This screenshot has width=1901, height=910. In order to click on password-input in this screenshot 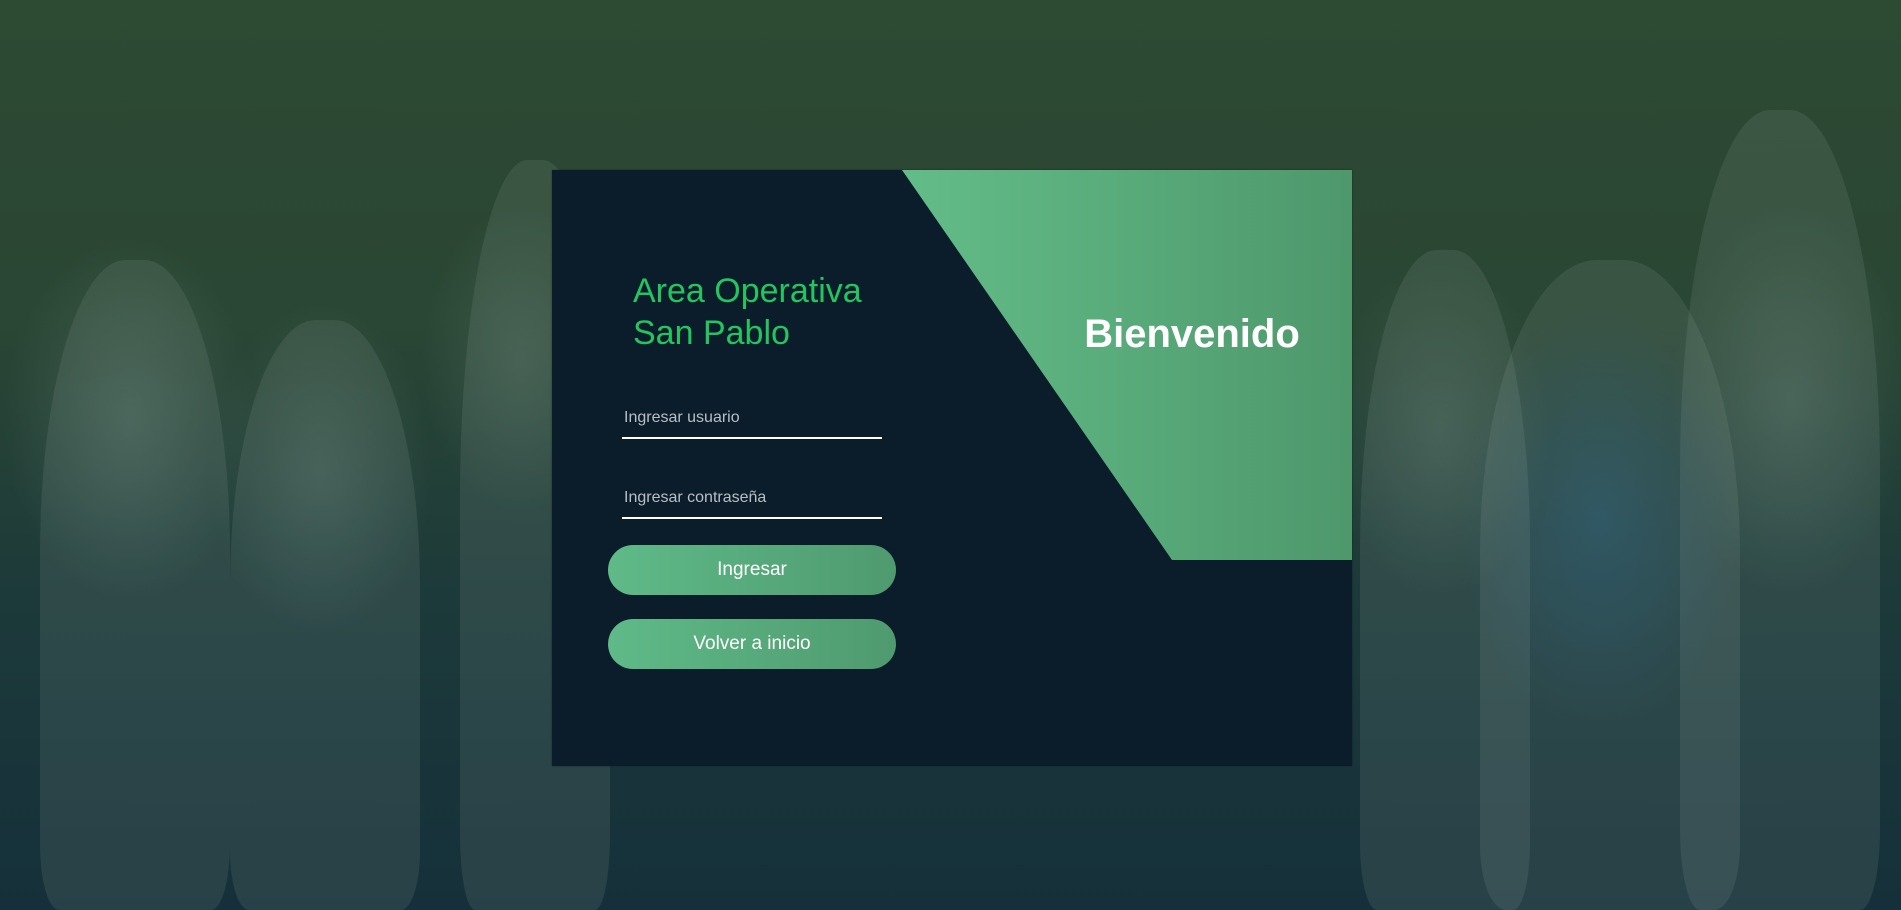, I will do `click(752, 499)`.